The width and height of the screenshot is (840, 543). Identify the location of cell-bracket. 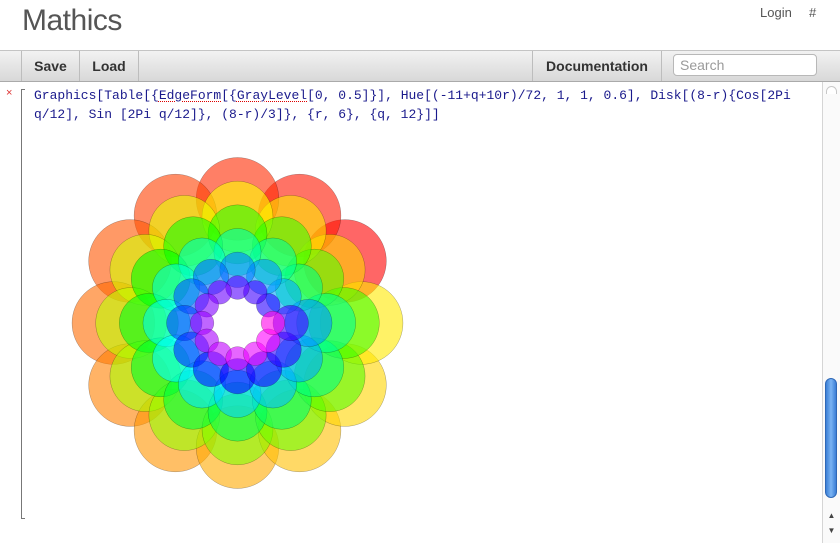
(23, 304).